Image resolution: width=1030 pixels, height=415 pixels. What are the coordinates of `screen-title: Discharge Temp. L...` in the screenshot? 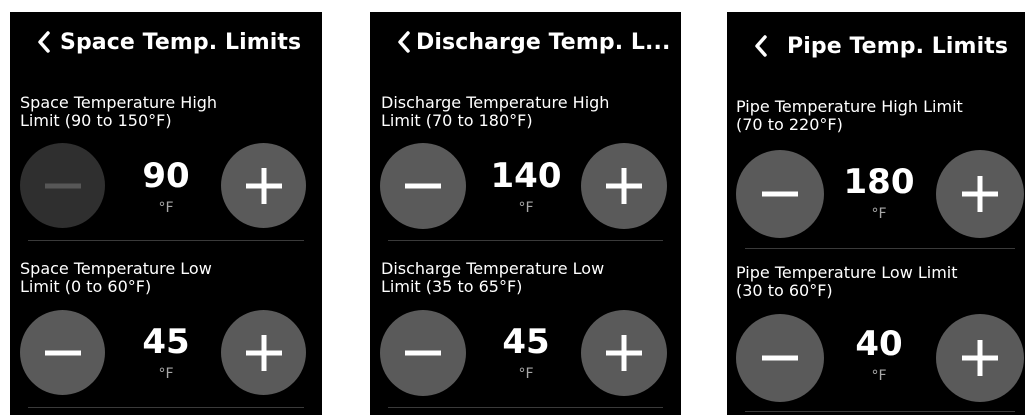 It's located at (543, 42).